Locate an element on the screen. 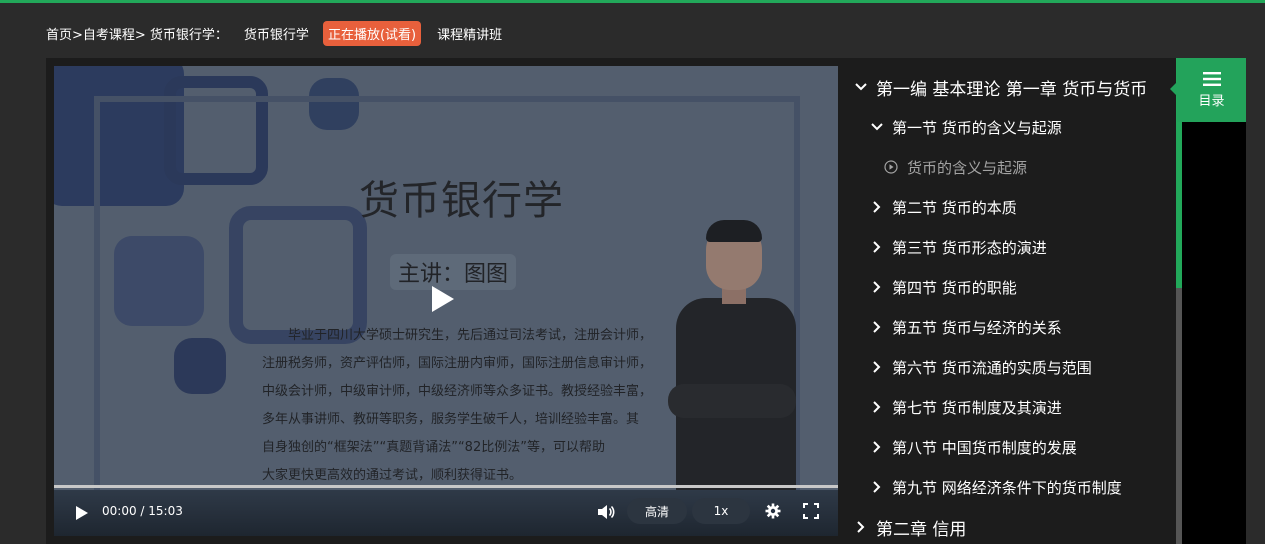 The height and width of the screenshot is (544, 1265). catalog-section-item: 第七节 货币制度及其演进 is located at coordinates (966, 407).